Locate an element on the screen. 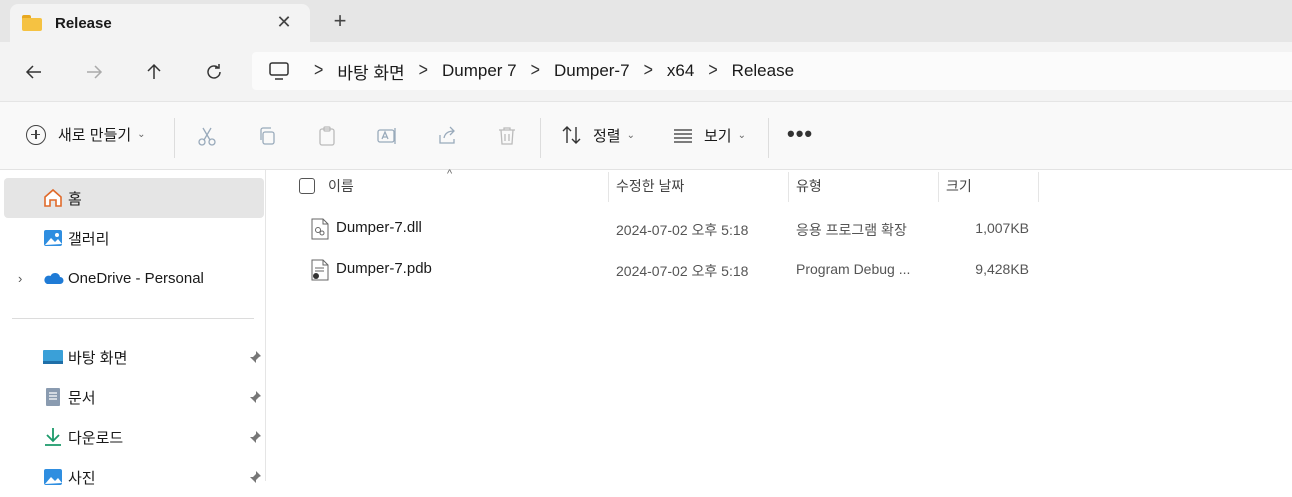 The width and height of the screenshot is (1292, 497). breadcrumb-dumper-7: Dumper-7 is located at coordinates (592, 71).